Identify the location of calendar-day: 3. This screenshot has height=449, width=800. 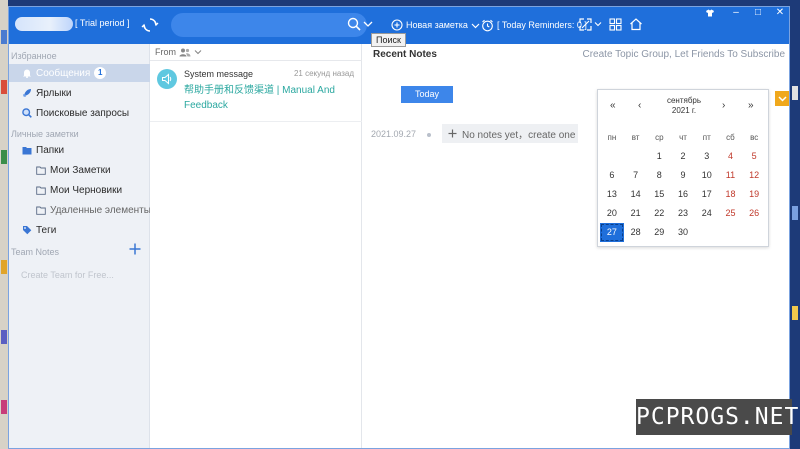
(707, 156).